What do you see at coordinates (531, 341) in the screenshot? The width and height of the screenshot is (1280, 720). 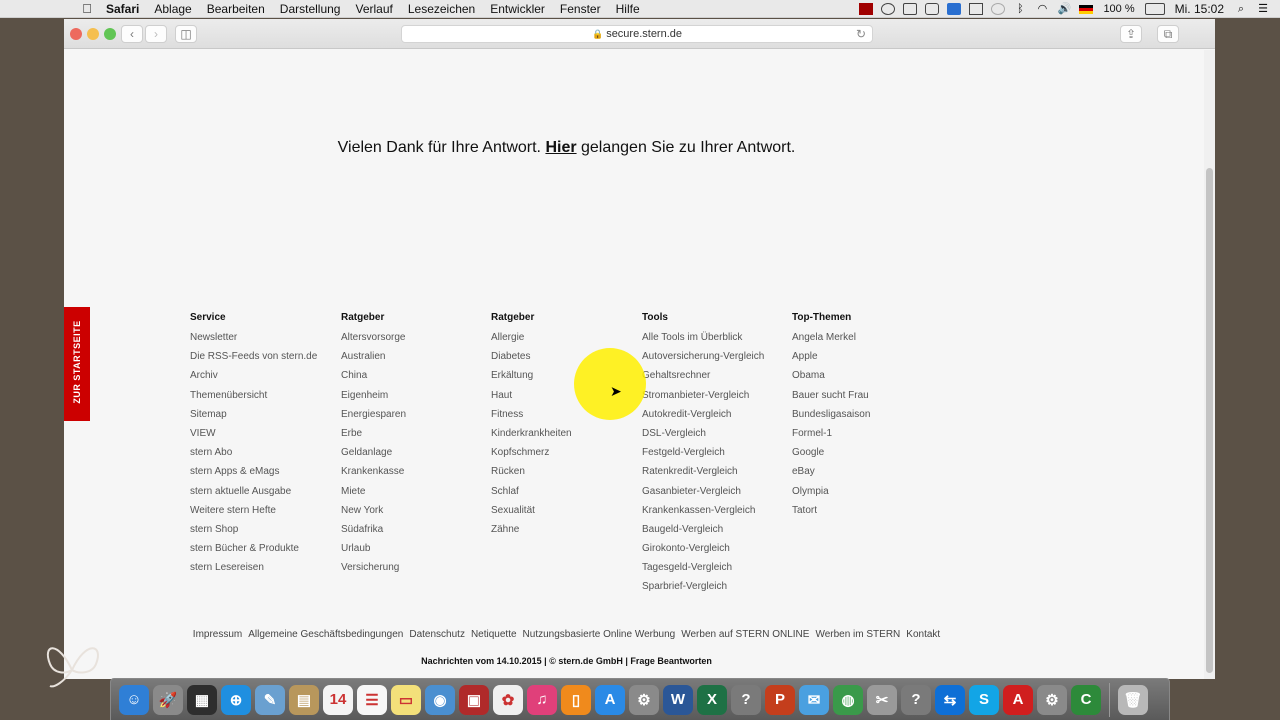 I see `footer-link: Allergie` at bounding box center [531, 341].